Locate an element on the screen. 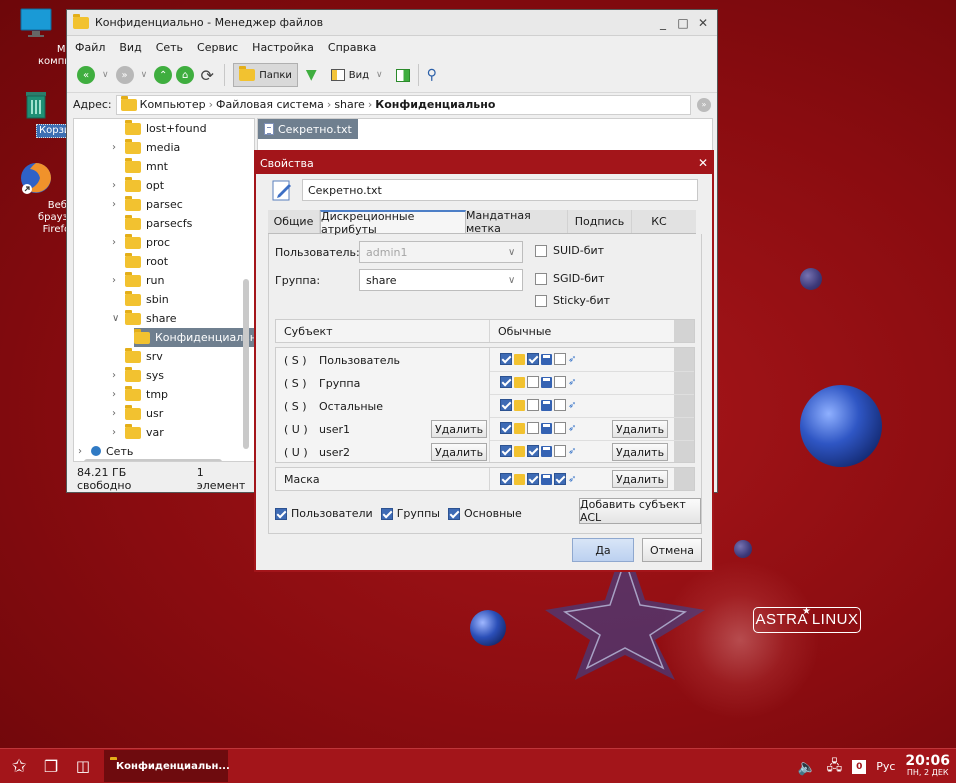  tree-item: root is located at coordinates (140, 261).